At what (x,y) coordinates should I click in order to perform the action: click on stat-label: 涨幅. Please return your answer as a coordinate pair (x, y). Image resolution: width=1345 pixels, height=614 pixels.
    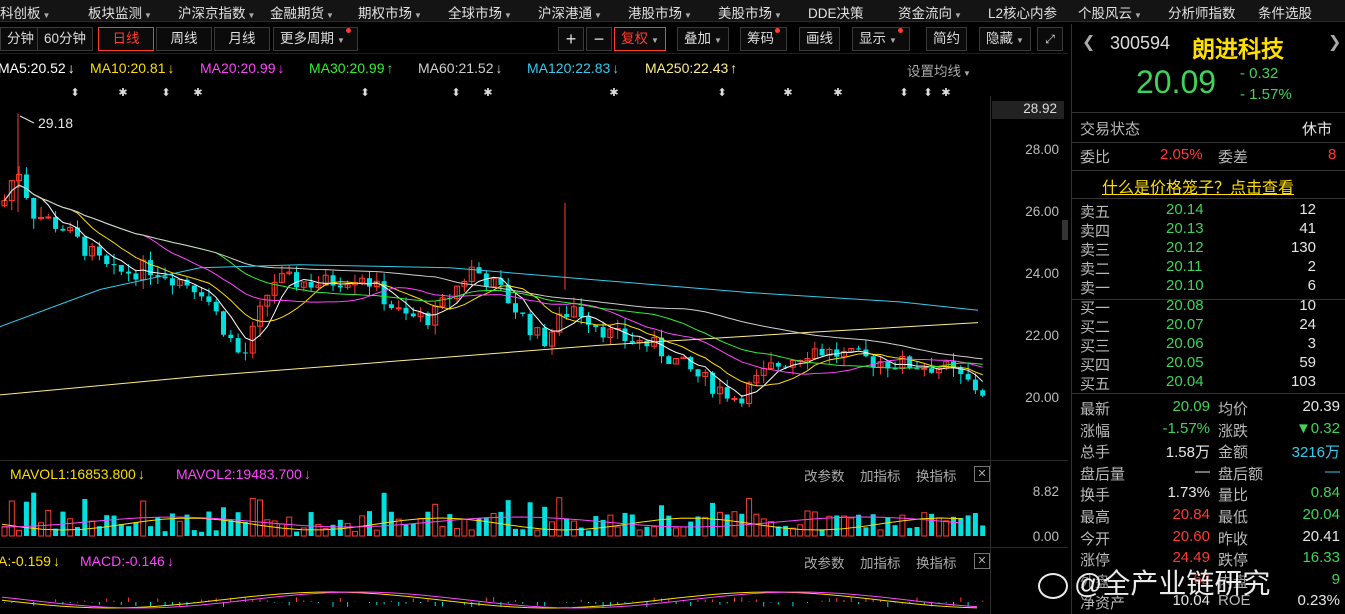
    Looking at the image, I should click on (1095, 431).